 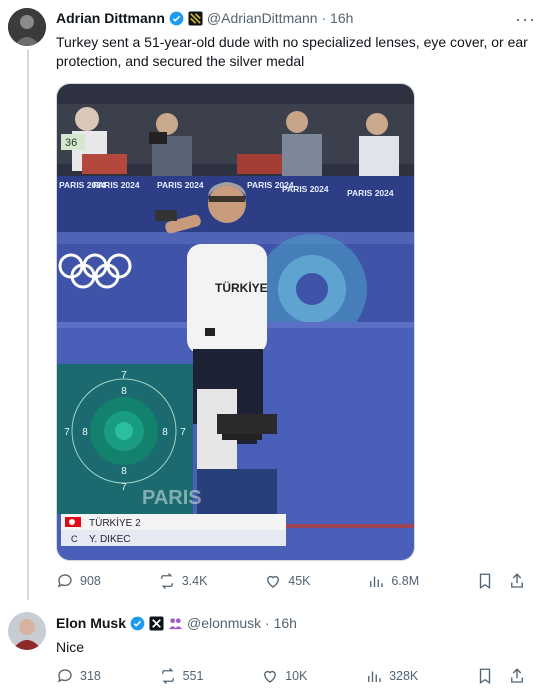 I want to click on shirt-text: TÜRKİYE, so click(x=241, y=287).